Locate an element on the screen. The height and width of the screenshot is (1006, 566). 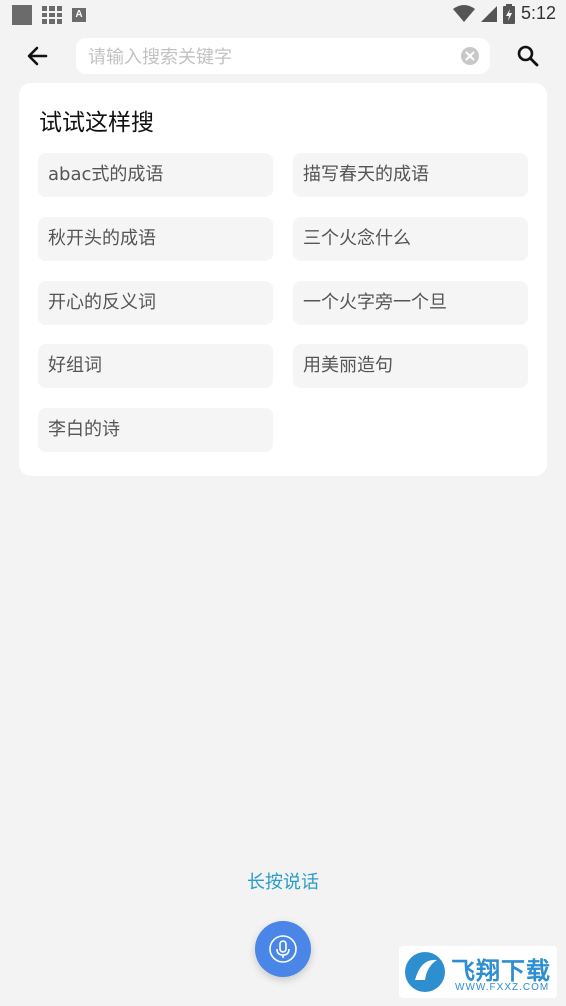
watermark: 飞翔下载 WWW.FXXZ.COM is located at coordinates (478, 972).